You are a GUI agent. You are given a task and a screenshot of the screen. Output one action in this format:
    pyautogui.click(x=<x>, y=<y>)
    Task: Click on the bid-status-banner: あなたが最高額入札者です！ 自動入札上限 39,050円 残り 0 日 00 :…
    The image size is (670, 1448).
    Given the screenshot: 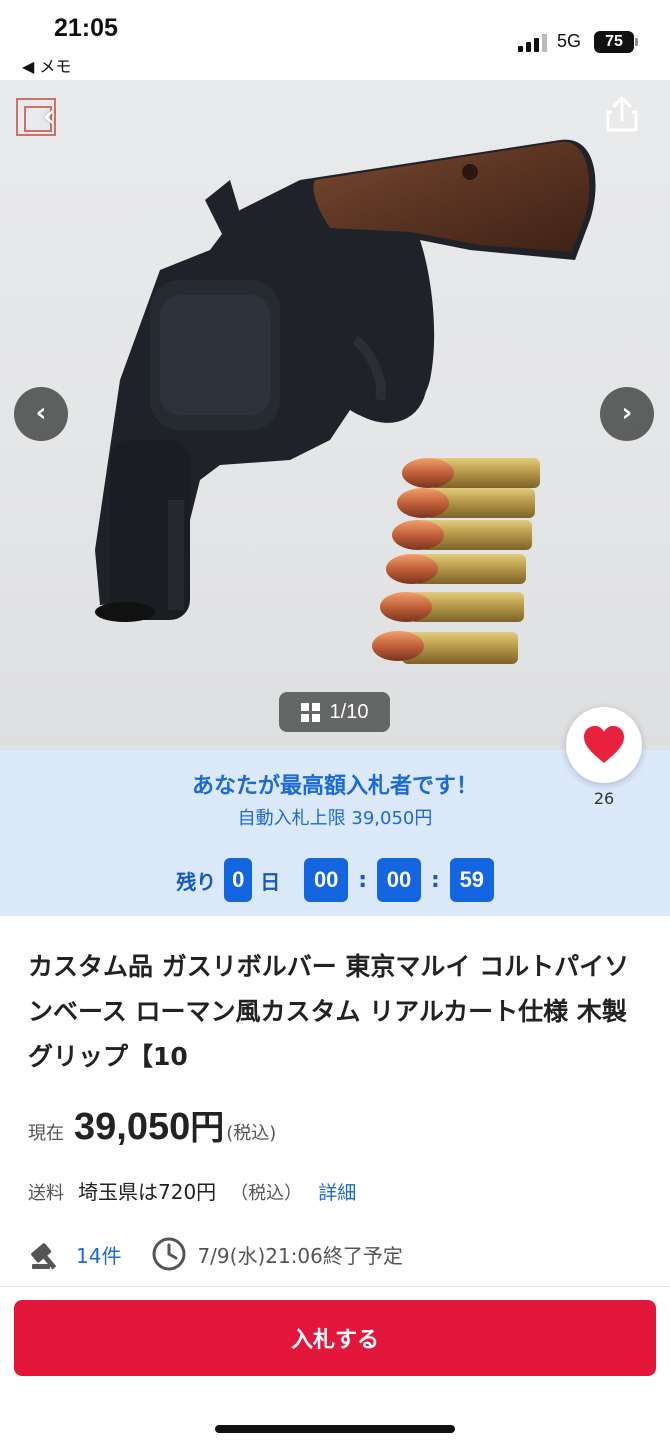 What is the action you would take?
    pyautogui.click(x=335, y=833)
    